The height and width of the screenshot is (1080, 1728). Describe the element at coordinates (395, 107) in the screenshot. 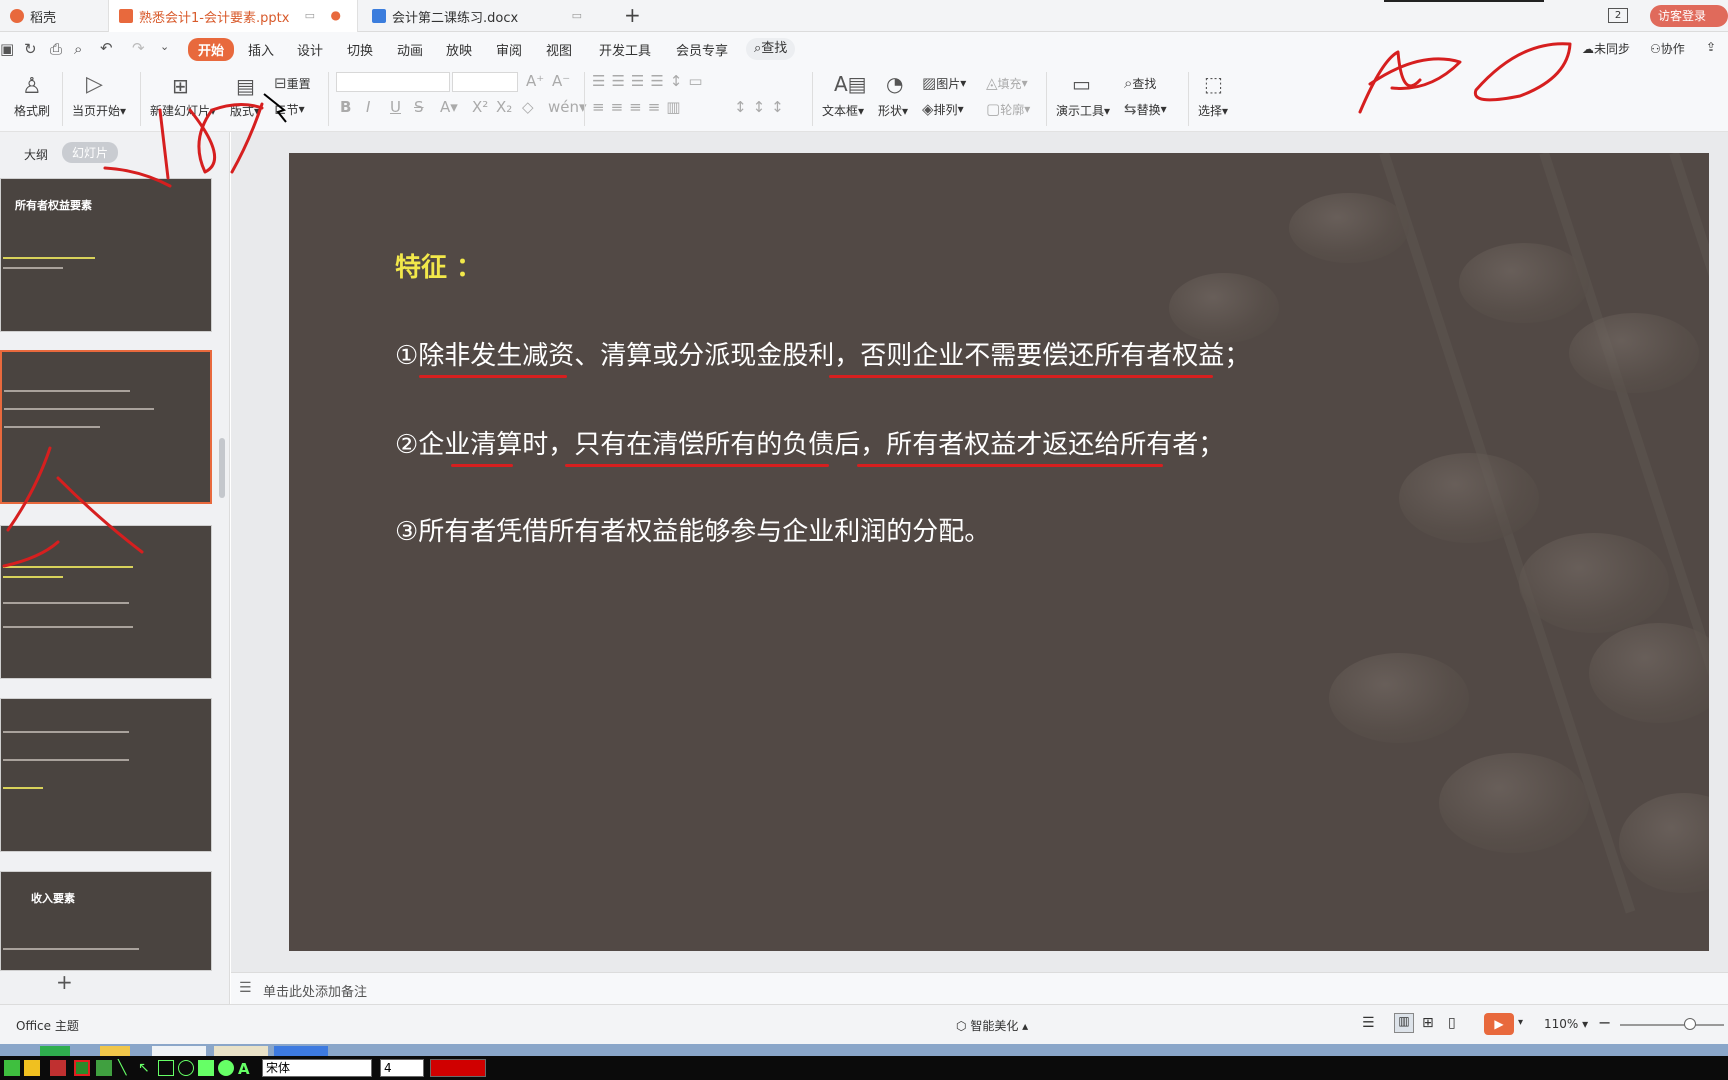

I see `underline-icon: U` at that location.